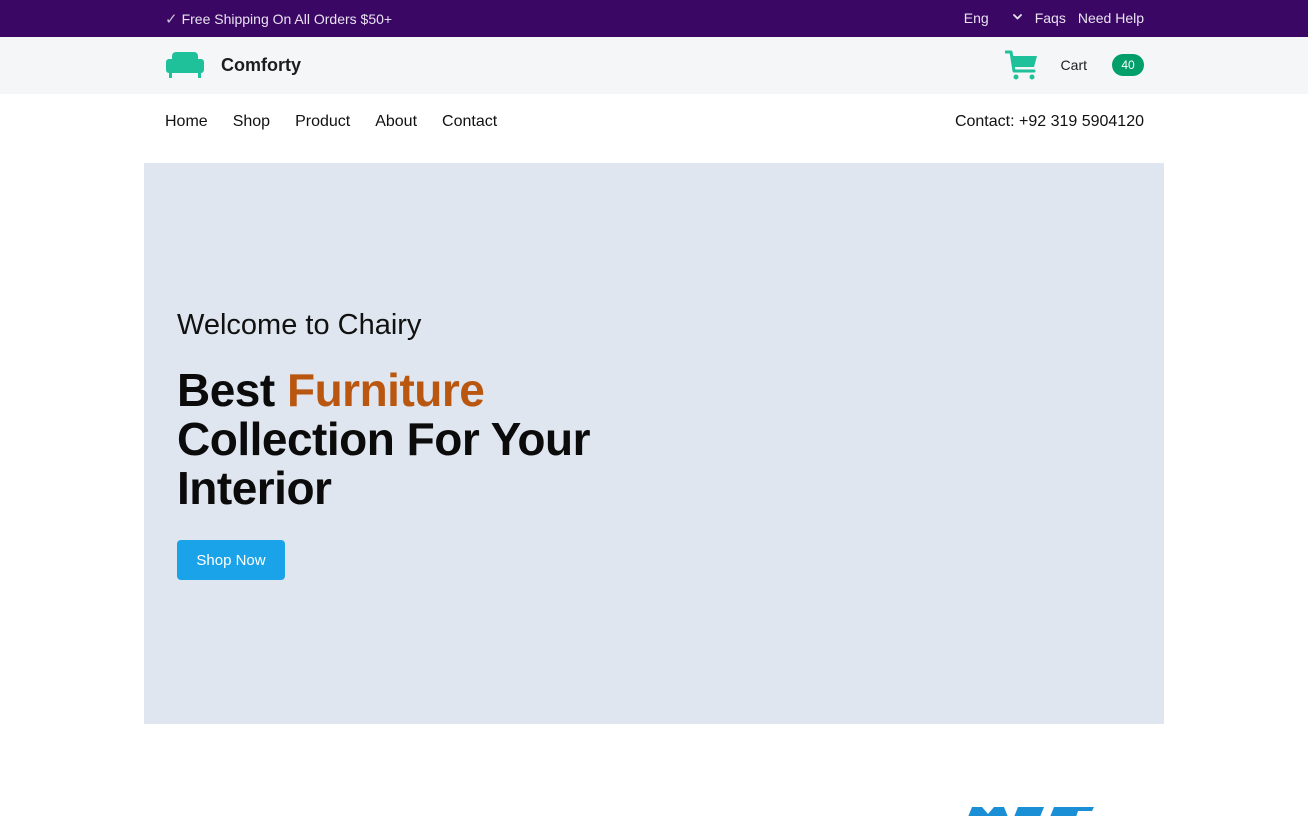 This screenshot has width=1308, height=816. I want to click on headline-accent: Furniture, so click(385, 390).